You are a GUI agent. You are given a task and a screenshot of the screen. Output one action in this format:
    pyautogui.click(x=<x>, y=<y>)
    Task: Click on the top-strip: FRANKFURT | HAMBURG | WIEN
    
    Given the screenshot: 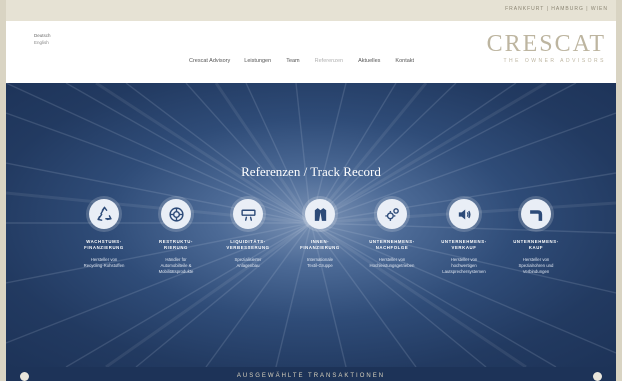 What is the action you would take?
    pyautogui.click(x=311, y=10)
    